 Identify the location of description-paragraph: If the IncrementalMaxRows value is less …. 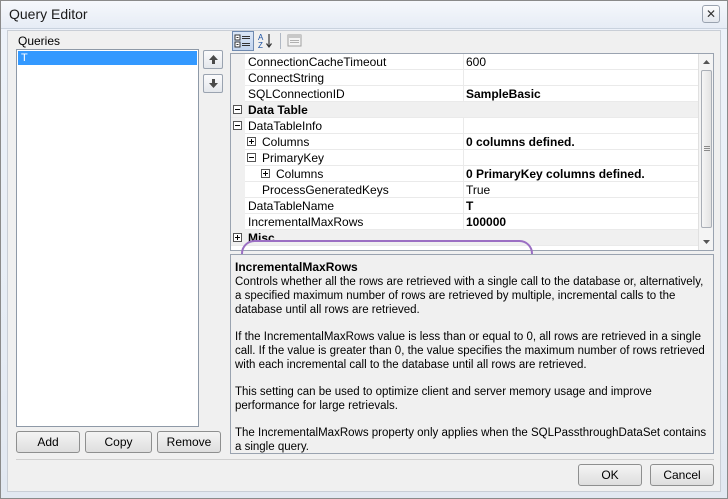
(470, 351).